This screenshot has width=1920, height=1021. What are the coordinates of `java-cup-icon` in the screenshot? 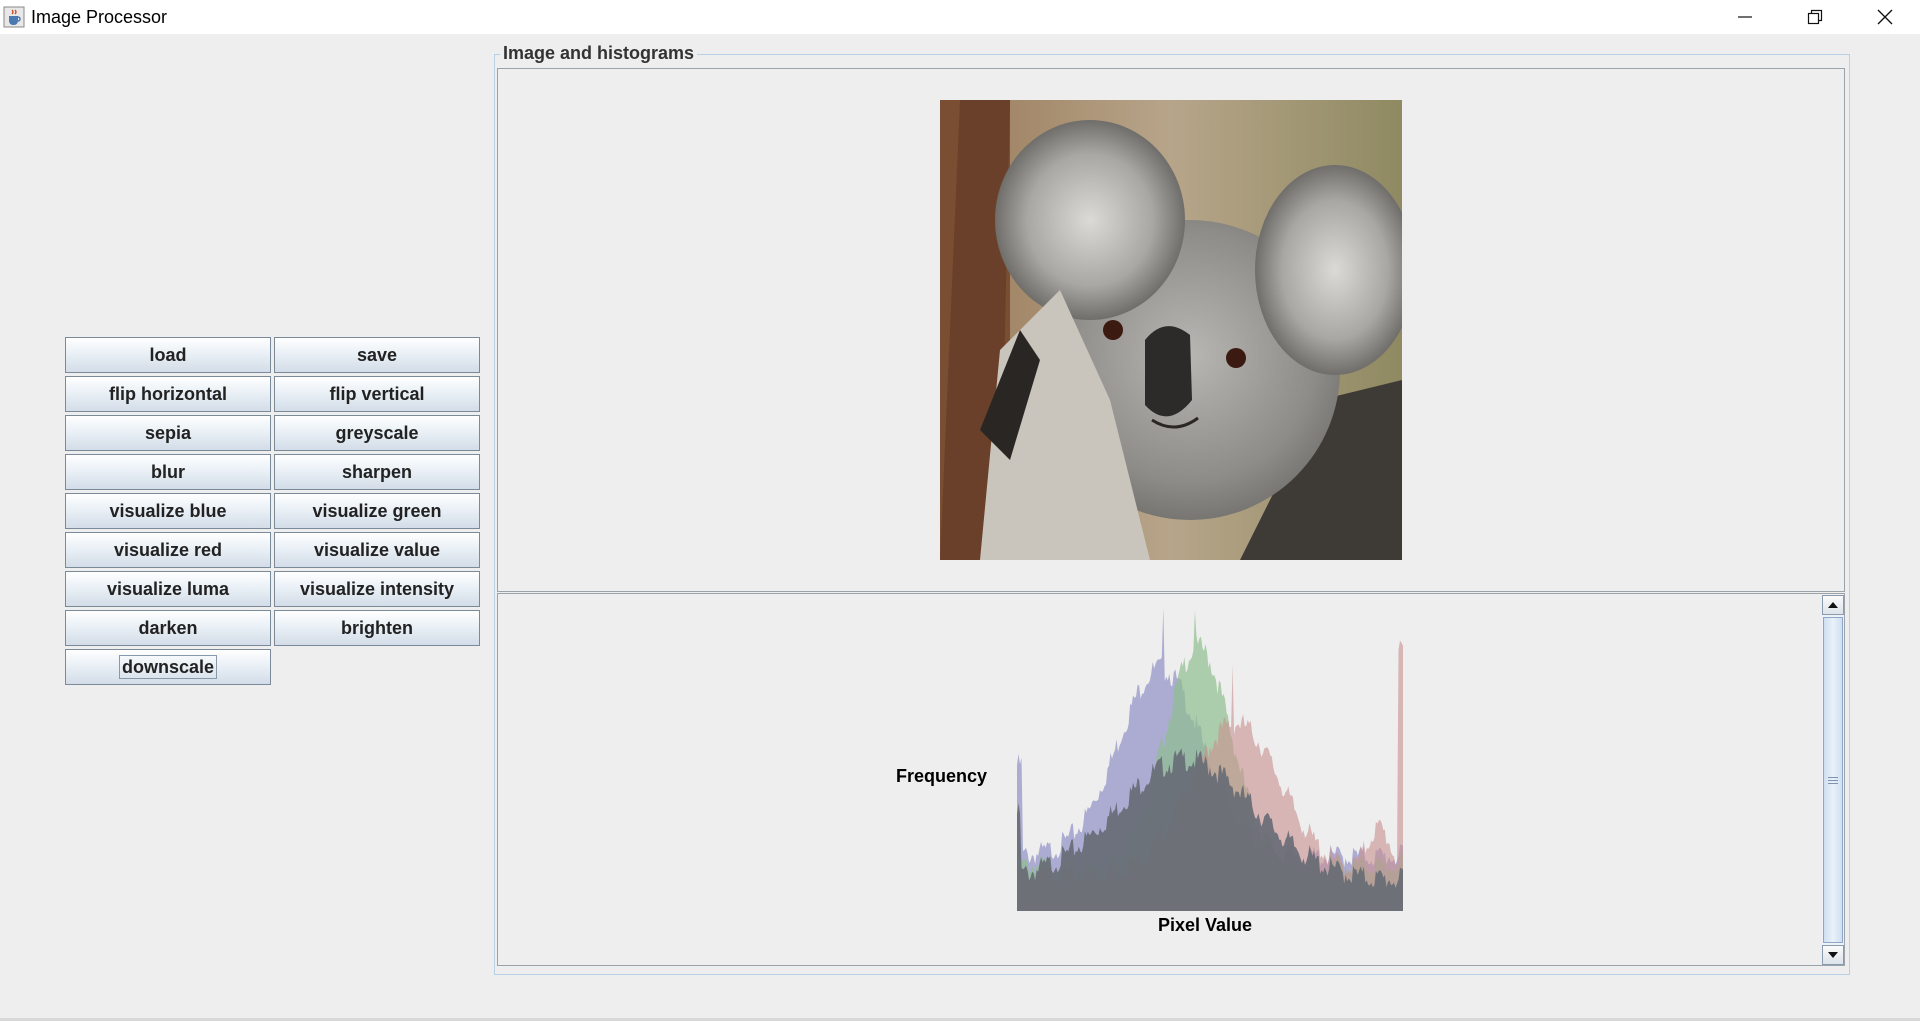 It's located at (14, 17).